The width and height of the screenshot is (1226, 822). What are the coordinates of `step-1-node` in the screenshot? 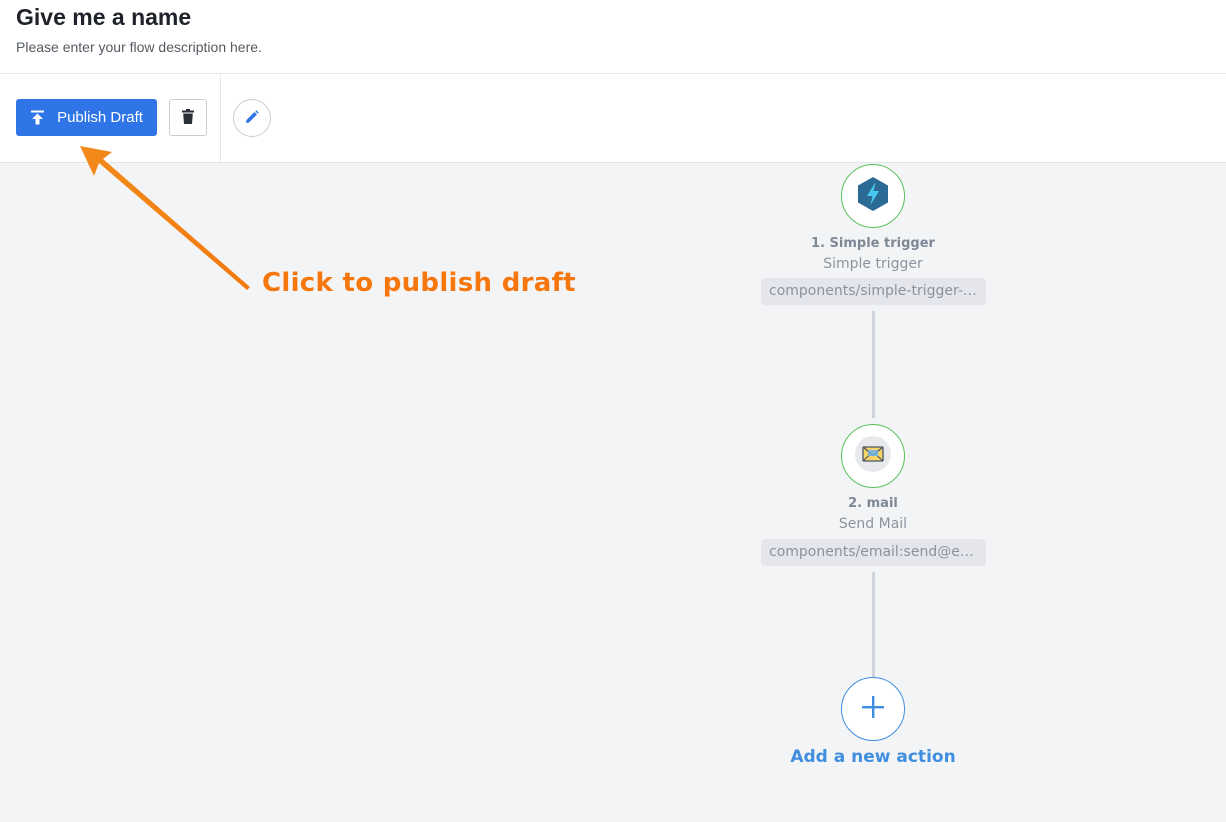 It's located at (873, 196).